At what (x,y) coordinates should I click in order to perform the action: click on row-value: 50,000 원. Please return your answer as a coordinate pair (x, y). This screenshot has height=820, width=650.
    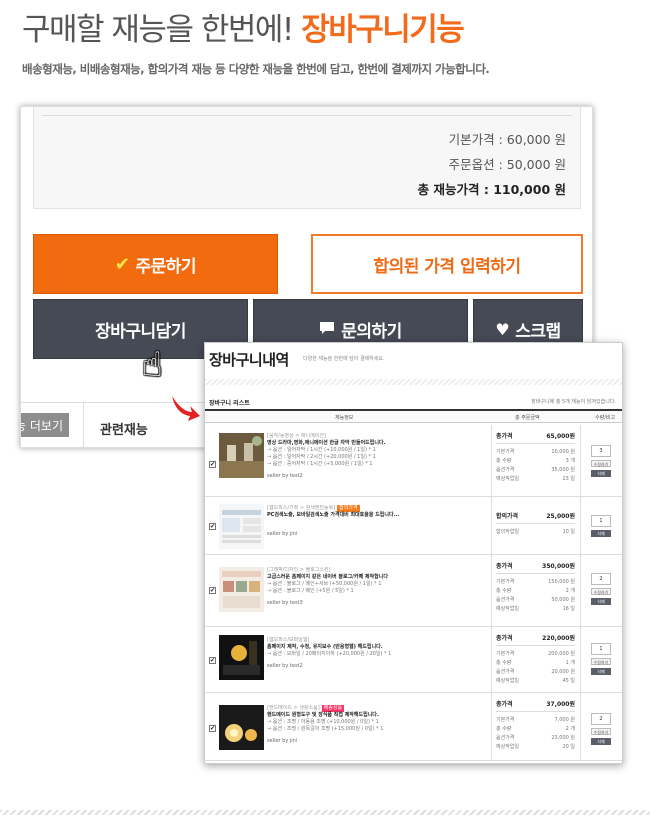
    Looking at the image, I should click on (563, 600).